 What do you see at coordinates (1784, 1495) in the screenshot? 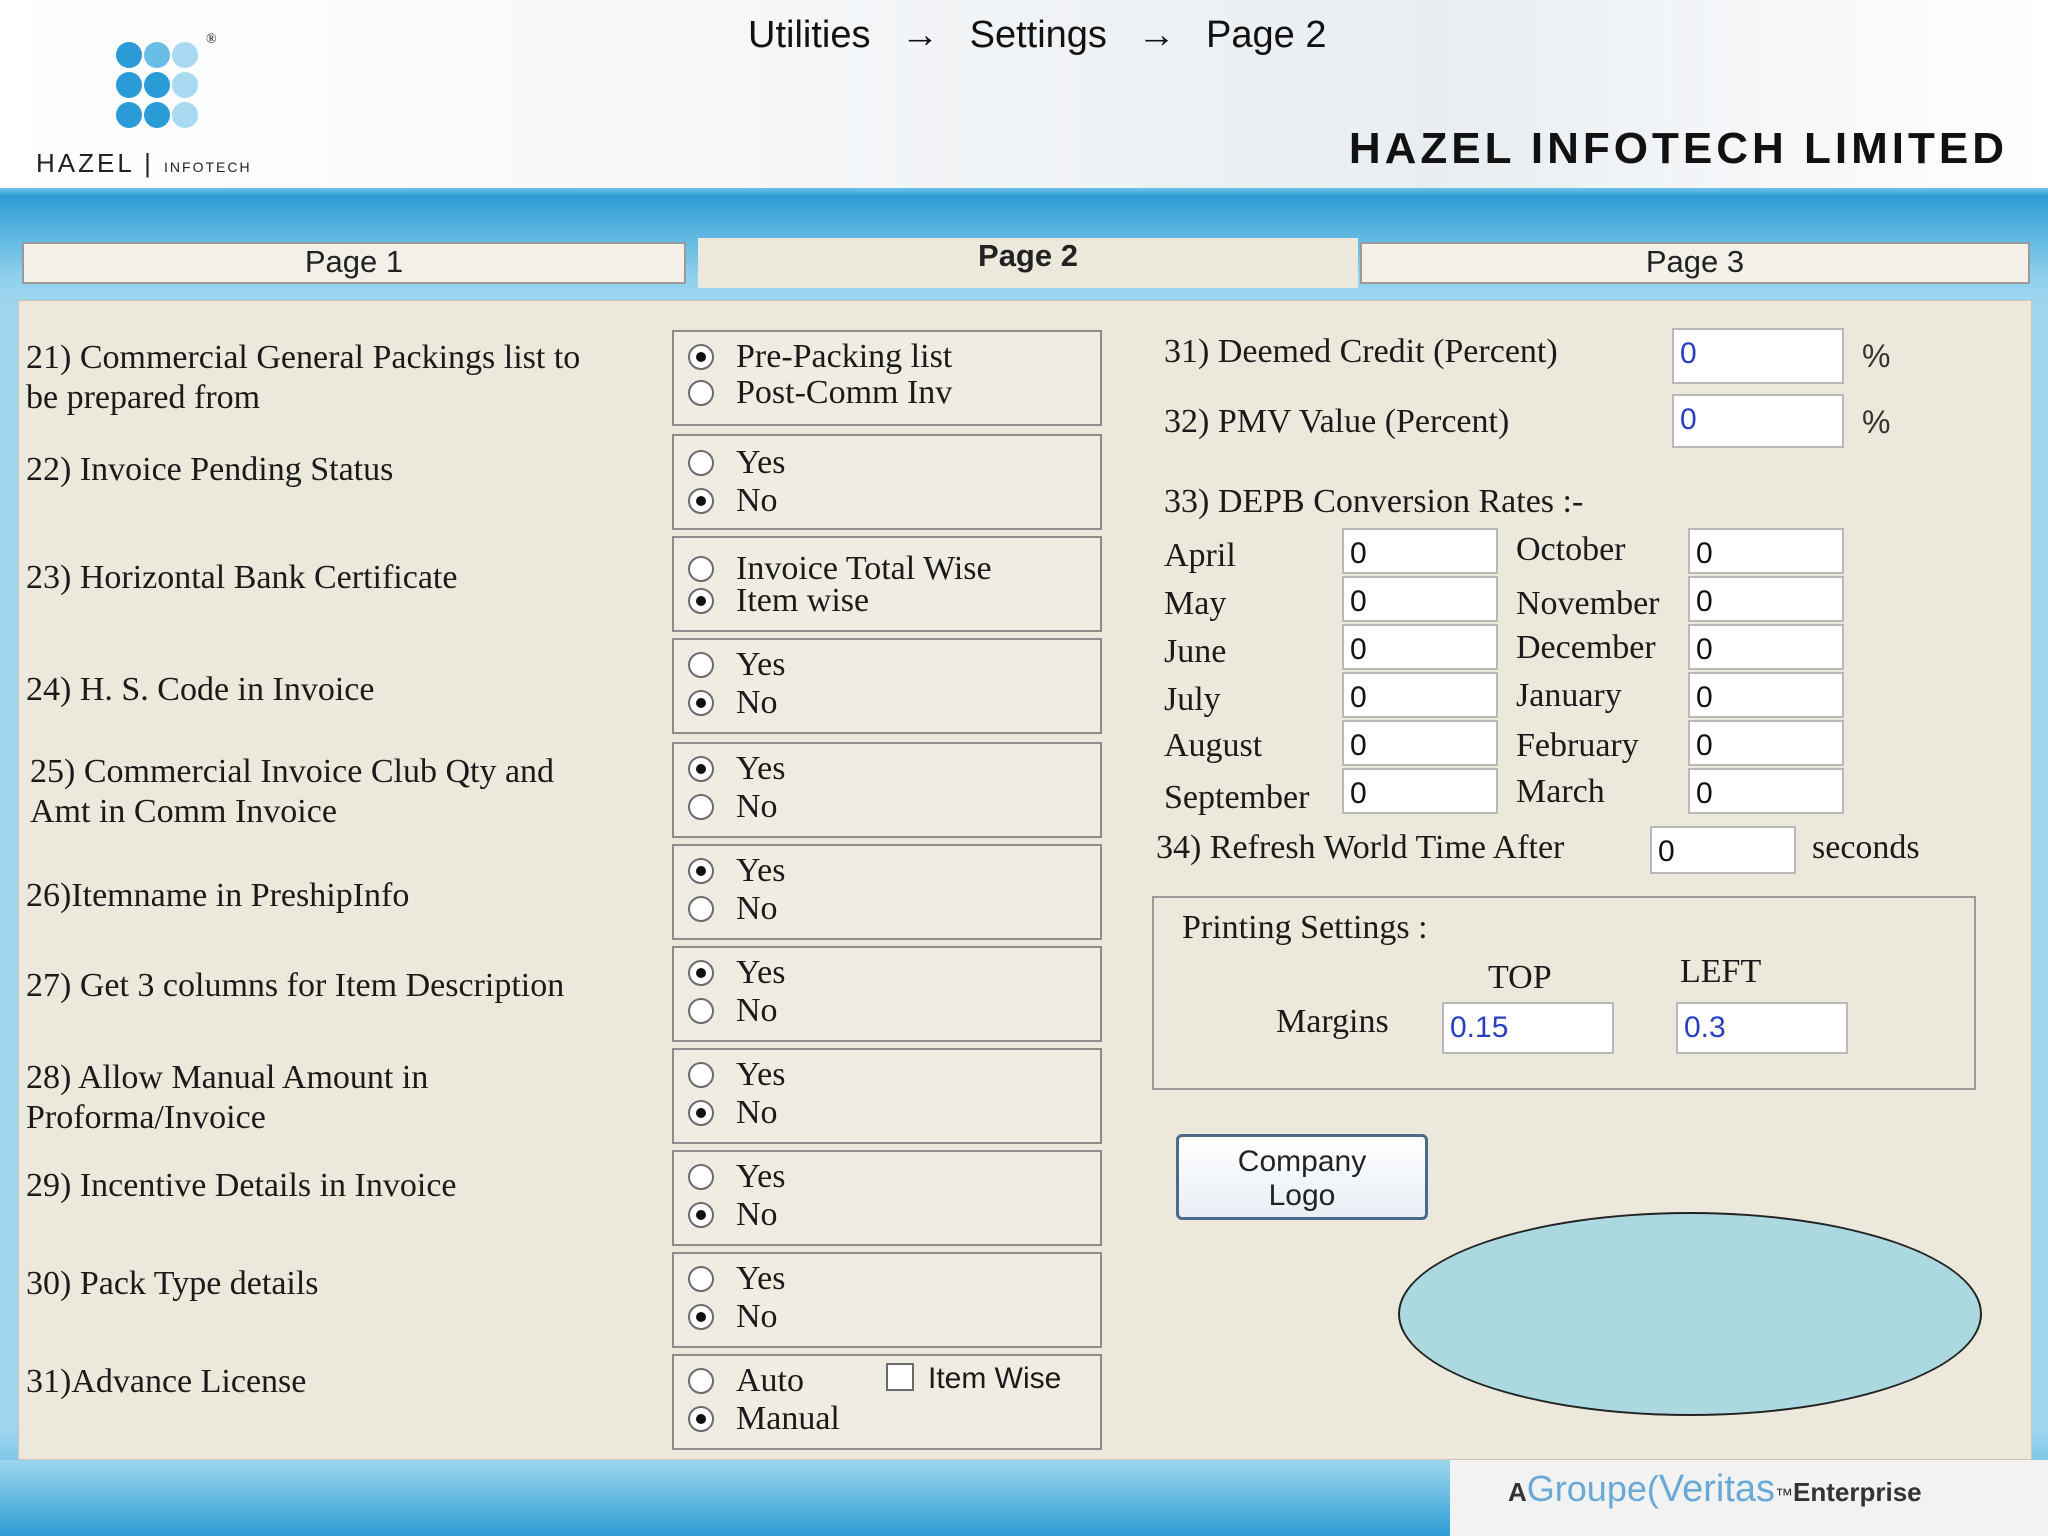
I see `footer-tm: ™` at bounding box center [1784, 1495].